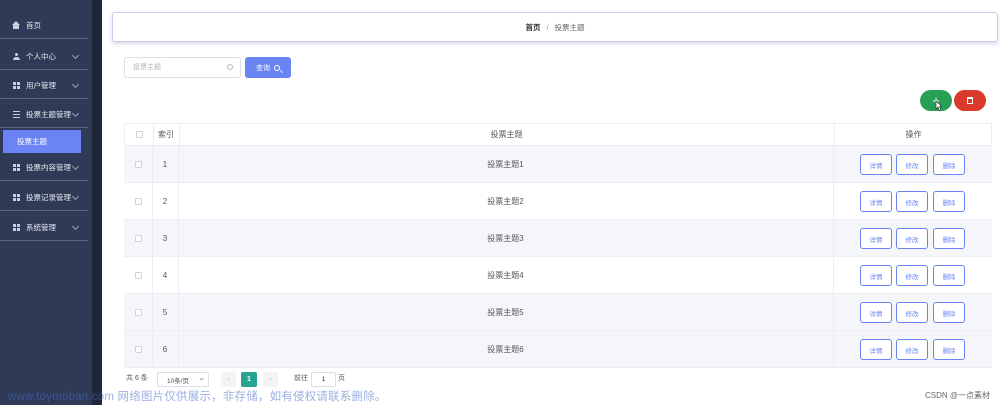  I want to click on watermark-text: www.toymoban.com 网络图片仅供展示，非存储，如有侵权请联系删除。, so click(197, 397).